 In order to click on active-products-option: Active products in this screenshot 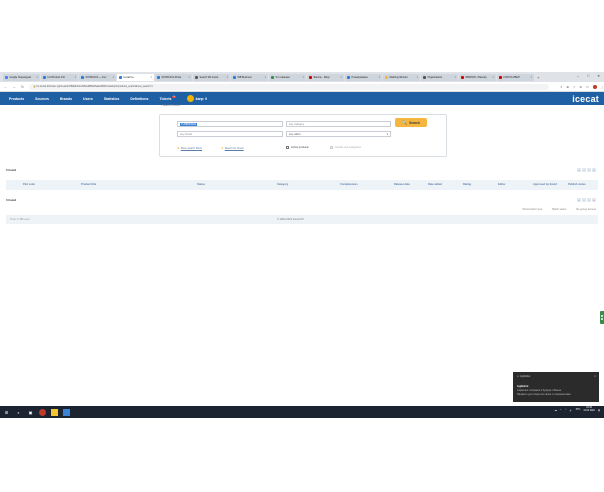, I will do `click(297, 147)`.